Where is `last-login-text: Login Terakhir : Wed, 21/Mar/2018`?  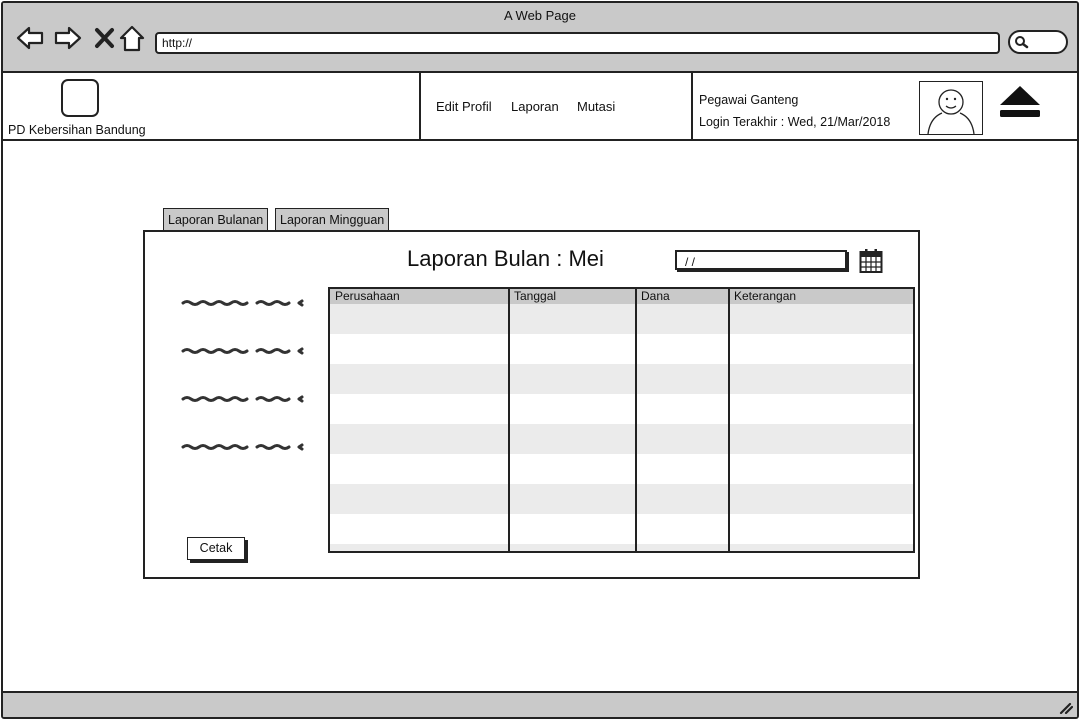 last-login-text: Login Terakhir : Wed, 21/Mar/2018 is located at coordinates (795, 122).